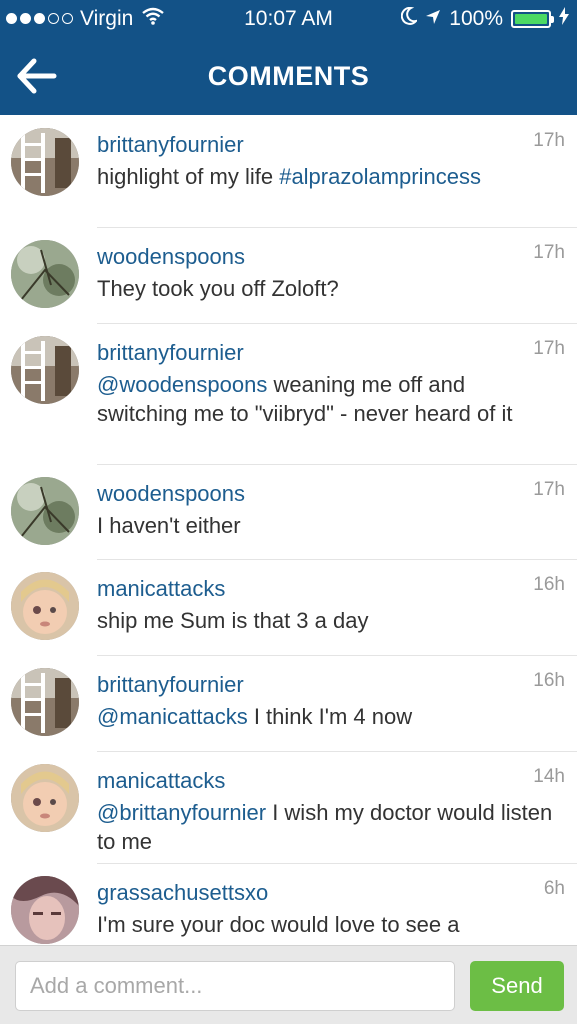 The height and width of the screenshot is (1024, 577). I want to click on comment-body: They took you off Zoloft?, so click(218, 288).